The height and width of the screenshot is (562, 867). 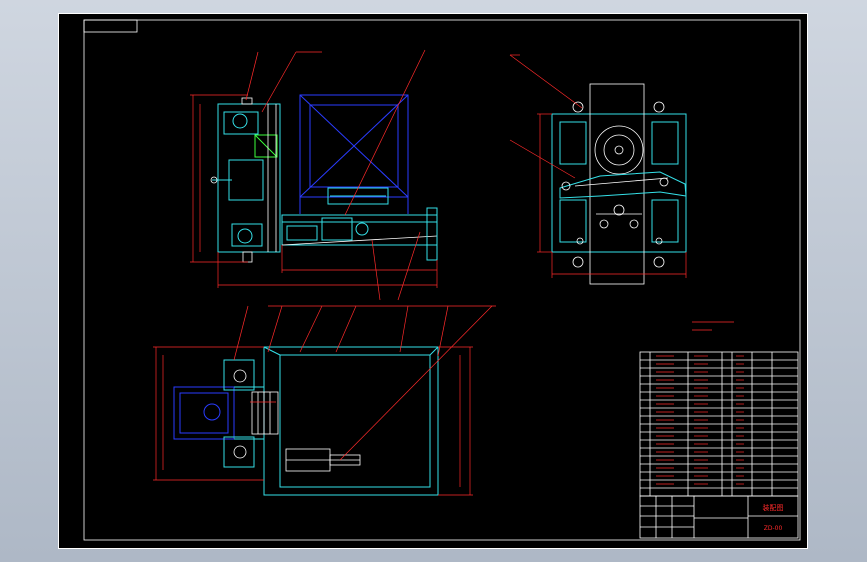 I want to click on drawing-number: ZD-00, so click(x=773, y=528).